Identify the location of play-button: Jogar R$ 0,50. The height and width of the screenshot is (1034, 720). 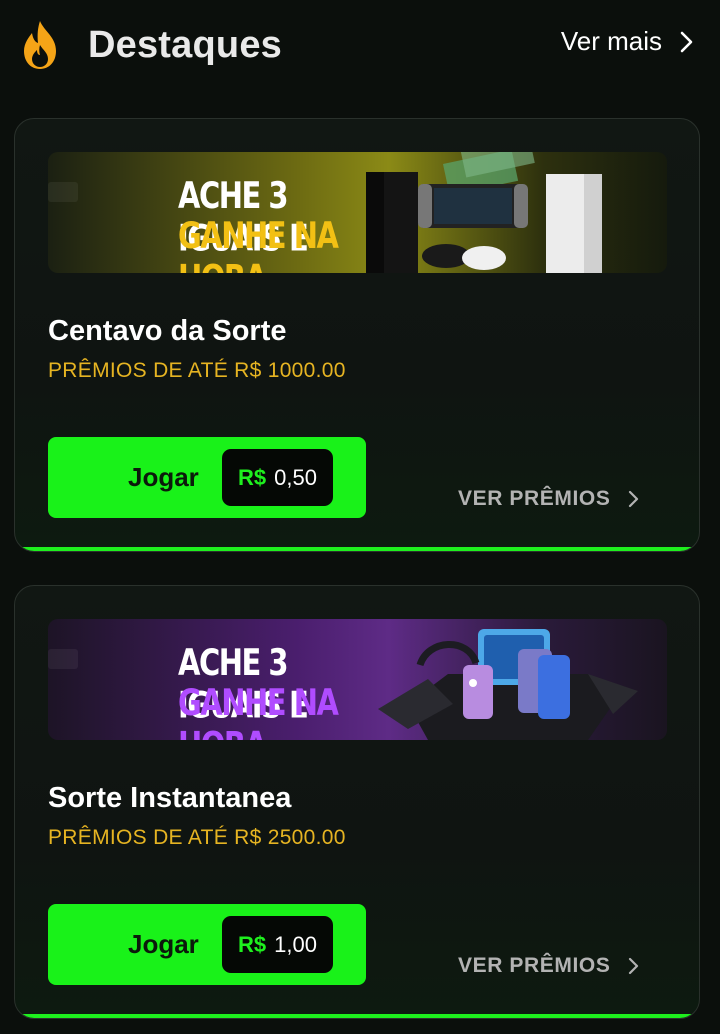
(207, 477).